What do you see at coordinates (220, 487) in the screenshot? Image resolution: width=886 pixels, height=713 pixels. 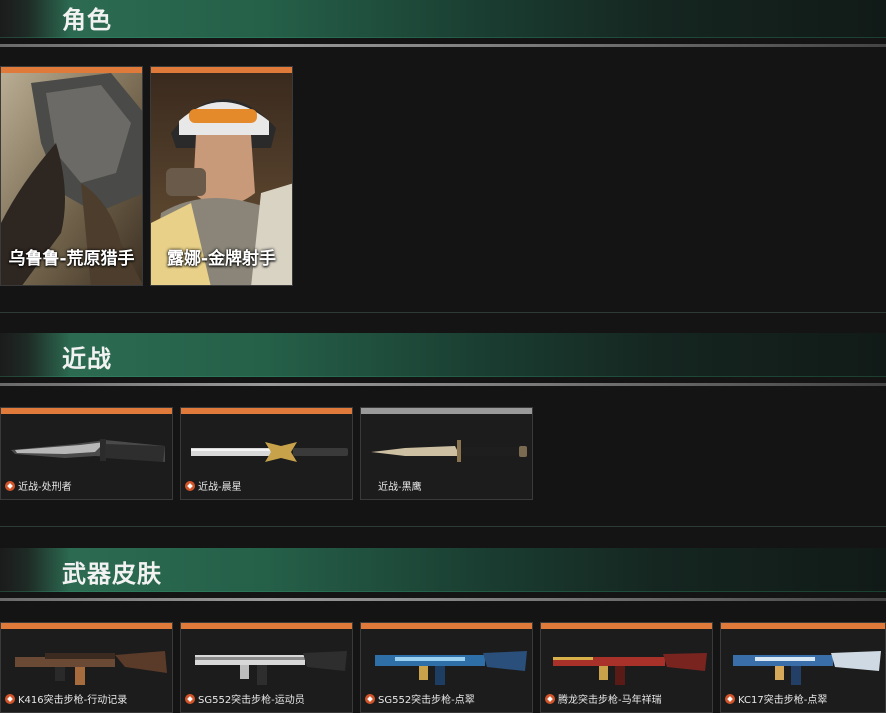 I see `item-name: 近战-晨星` at bounding box center [220, 487].